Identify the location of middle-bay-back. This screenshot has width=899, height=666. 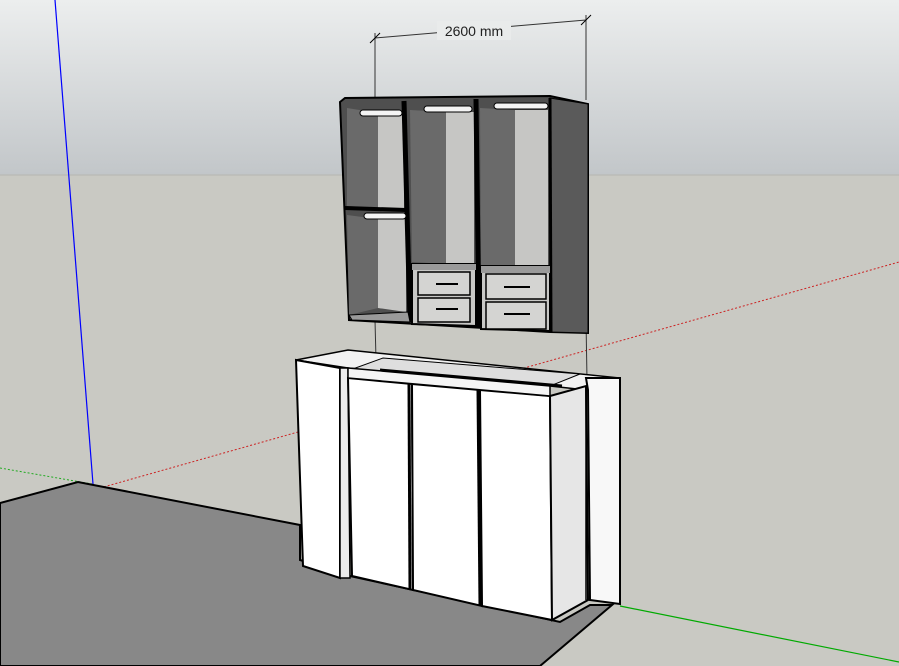
(460, 188).